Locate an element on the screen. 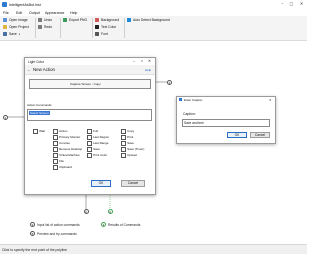 This screenshot has height=254, width=320. callout-3-legend: 3 is located at coordinates (32, 224).